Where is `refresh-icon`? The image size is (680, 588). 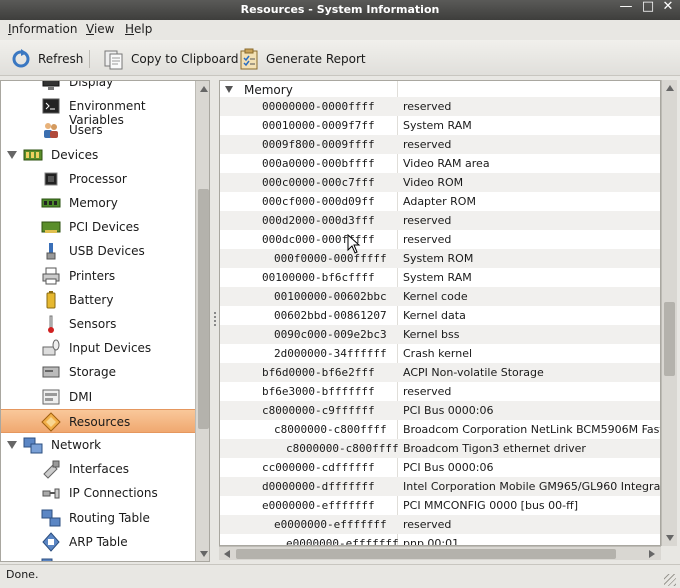
refresh-icon is located at coordinates (21, 59).